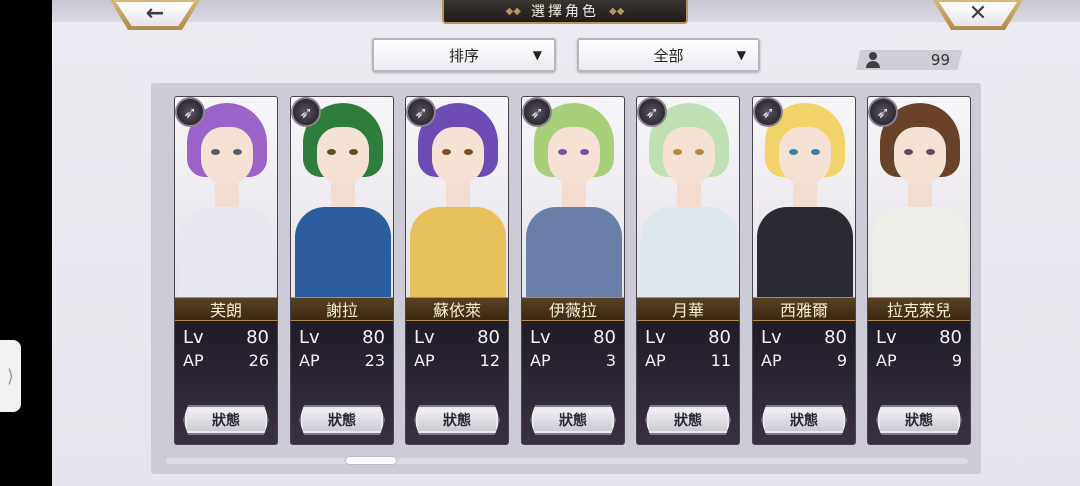 Image resolution: width=1080 pixels, height=486 pixels. I want to click on page-title-plate: ◆◆ 選擇角色 ◆◆, so click(565, 12).